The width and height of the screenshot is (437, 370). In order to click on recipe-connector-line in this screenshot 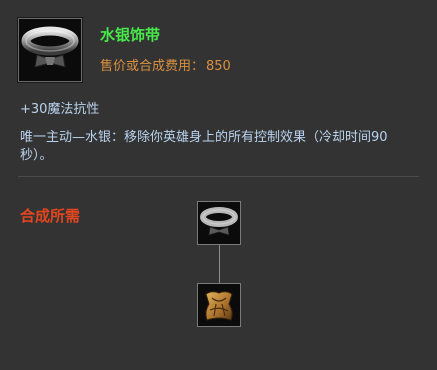, I will do `click(219, 264)`.